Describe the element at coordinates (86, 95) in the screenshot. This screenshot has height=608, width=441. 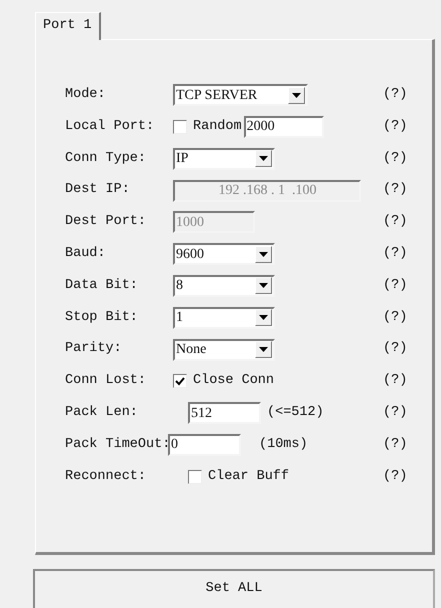
I see `field-label: Mode:` at that location.